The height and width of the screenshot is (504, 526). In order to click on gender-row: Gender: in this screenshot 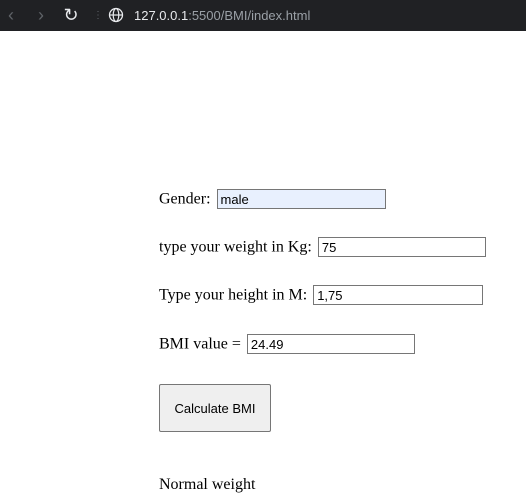, I will do `click(272, 199)`.